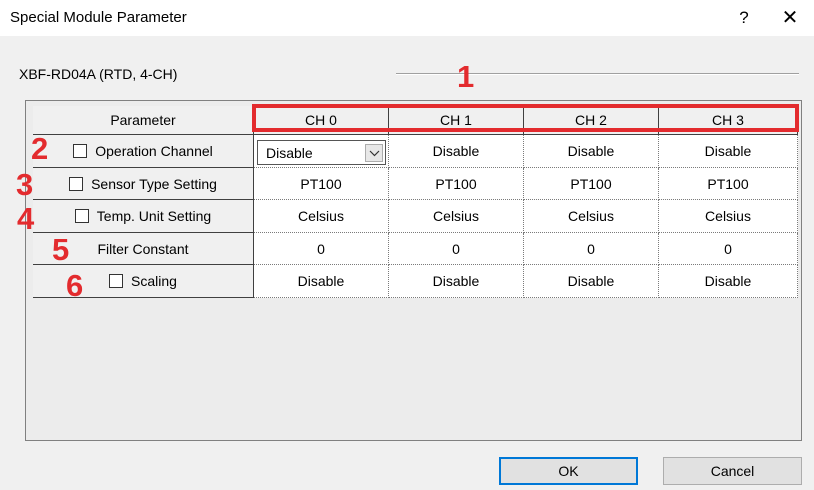 This screenshot has height=490, width=814. I want to click on temp-unit-checkbox, so click(81, 216).